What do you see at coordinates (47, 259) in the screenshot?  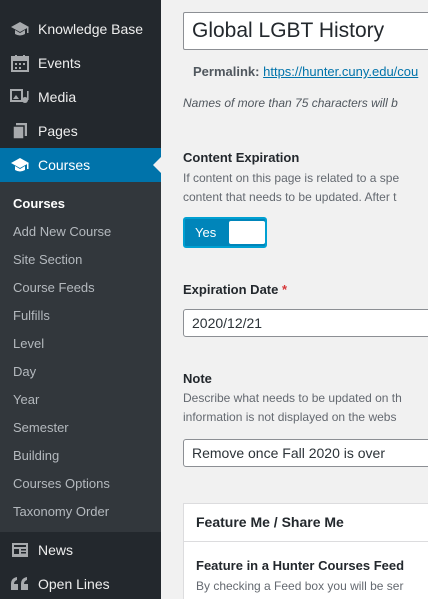 I see `submenu-item-site-section: Site Section` at bounding box center [47, 259].